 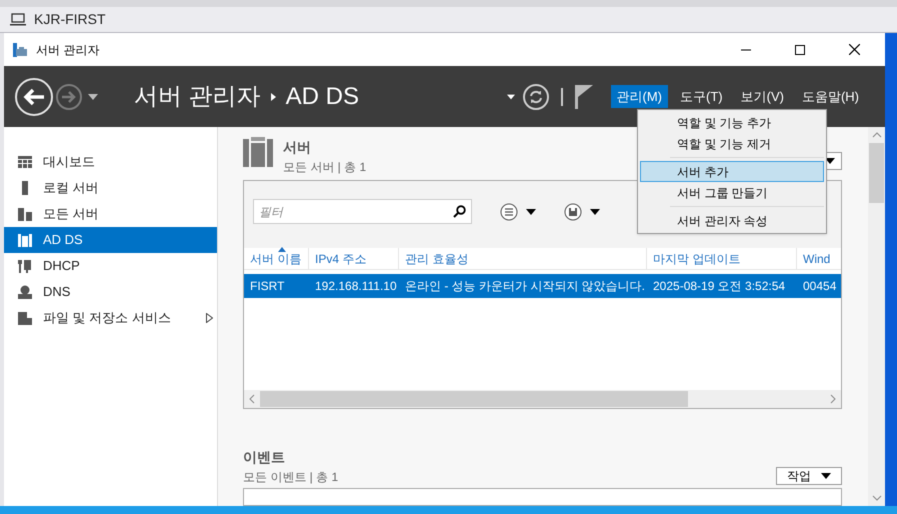 What do you see at coordinates (110, 188) in the screenshot?
I see `sidebar-item: 로컬 서버` at bounding box center [110, 188].